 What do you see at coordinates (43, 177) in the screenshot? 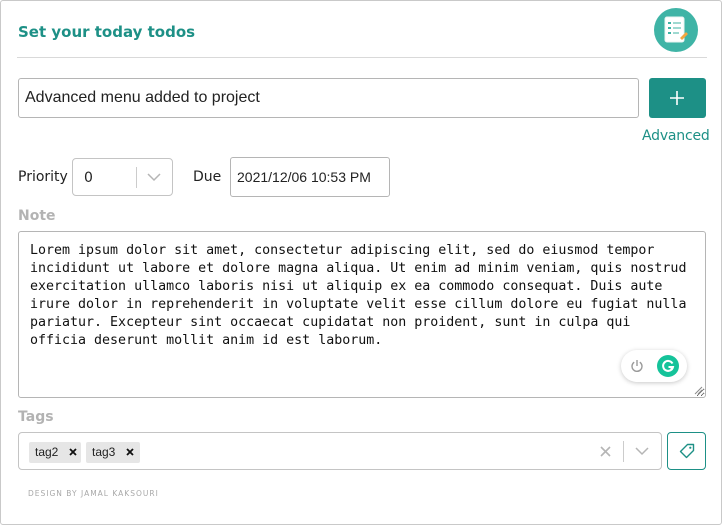
I see `priority-label: Priority` at bounding box center [43, 177].